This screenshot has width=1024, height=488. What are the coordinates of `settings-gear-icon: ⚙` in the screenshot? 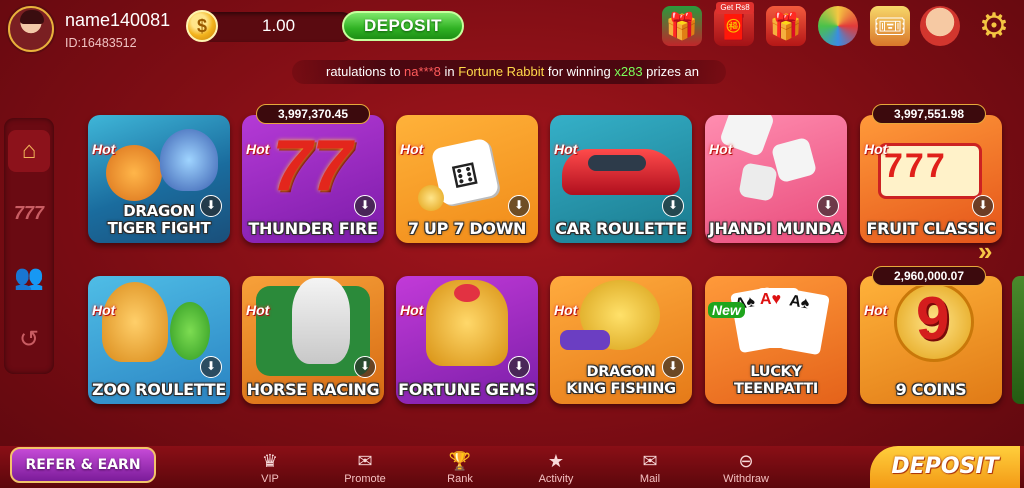 It's located at (994, 26).